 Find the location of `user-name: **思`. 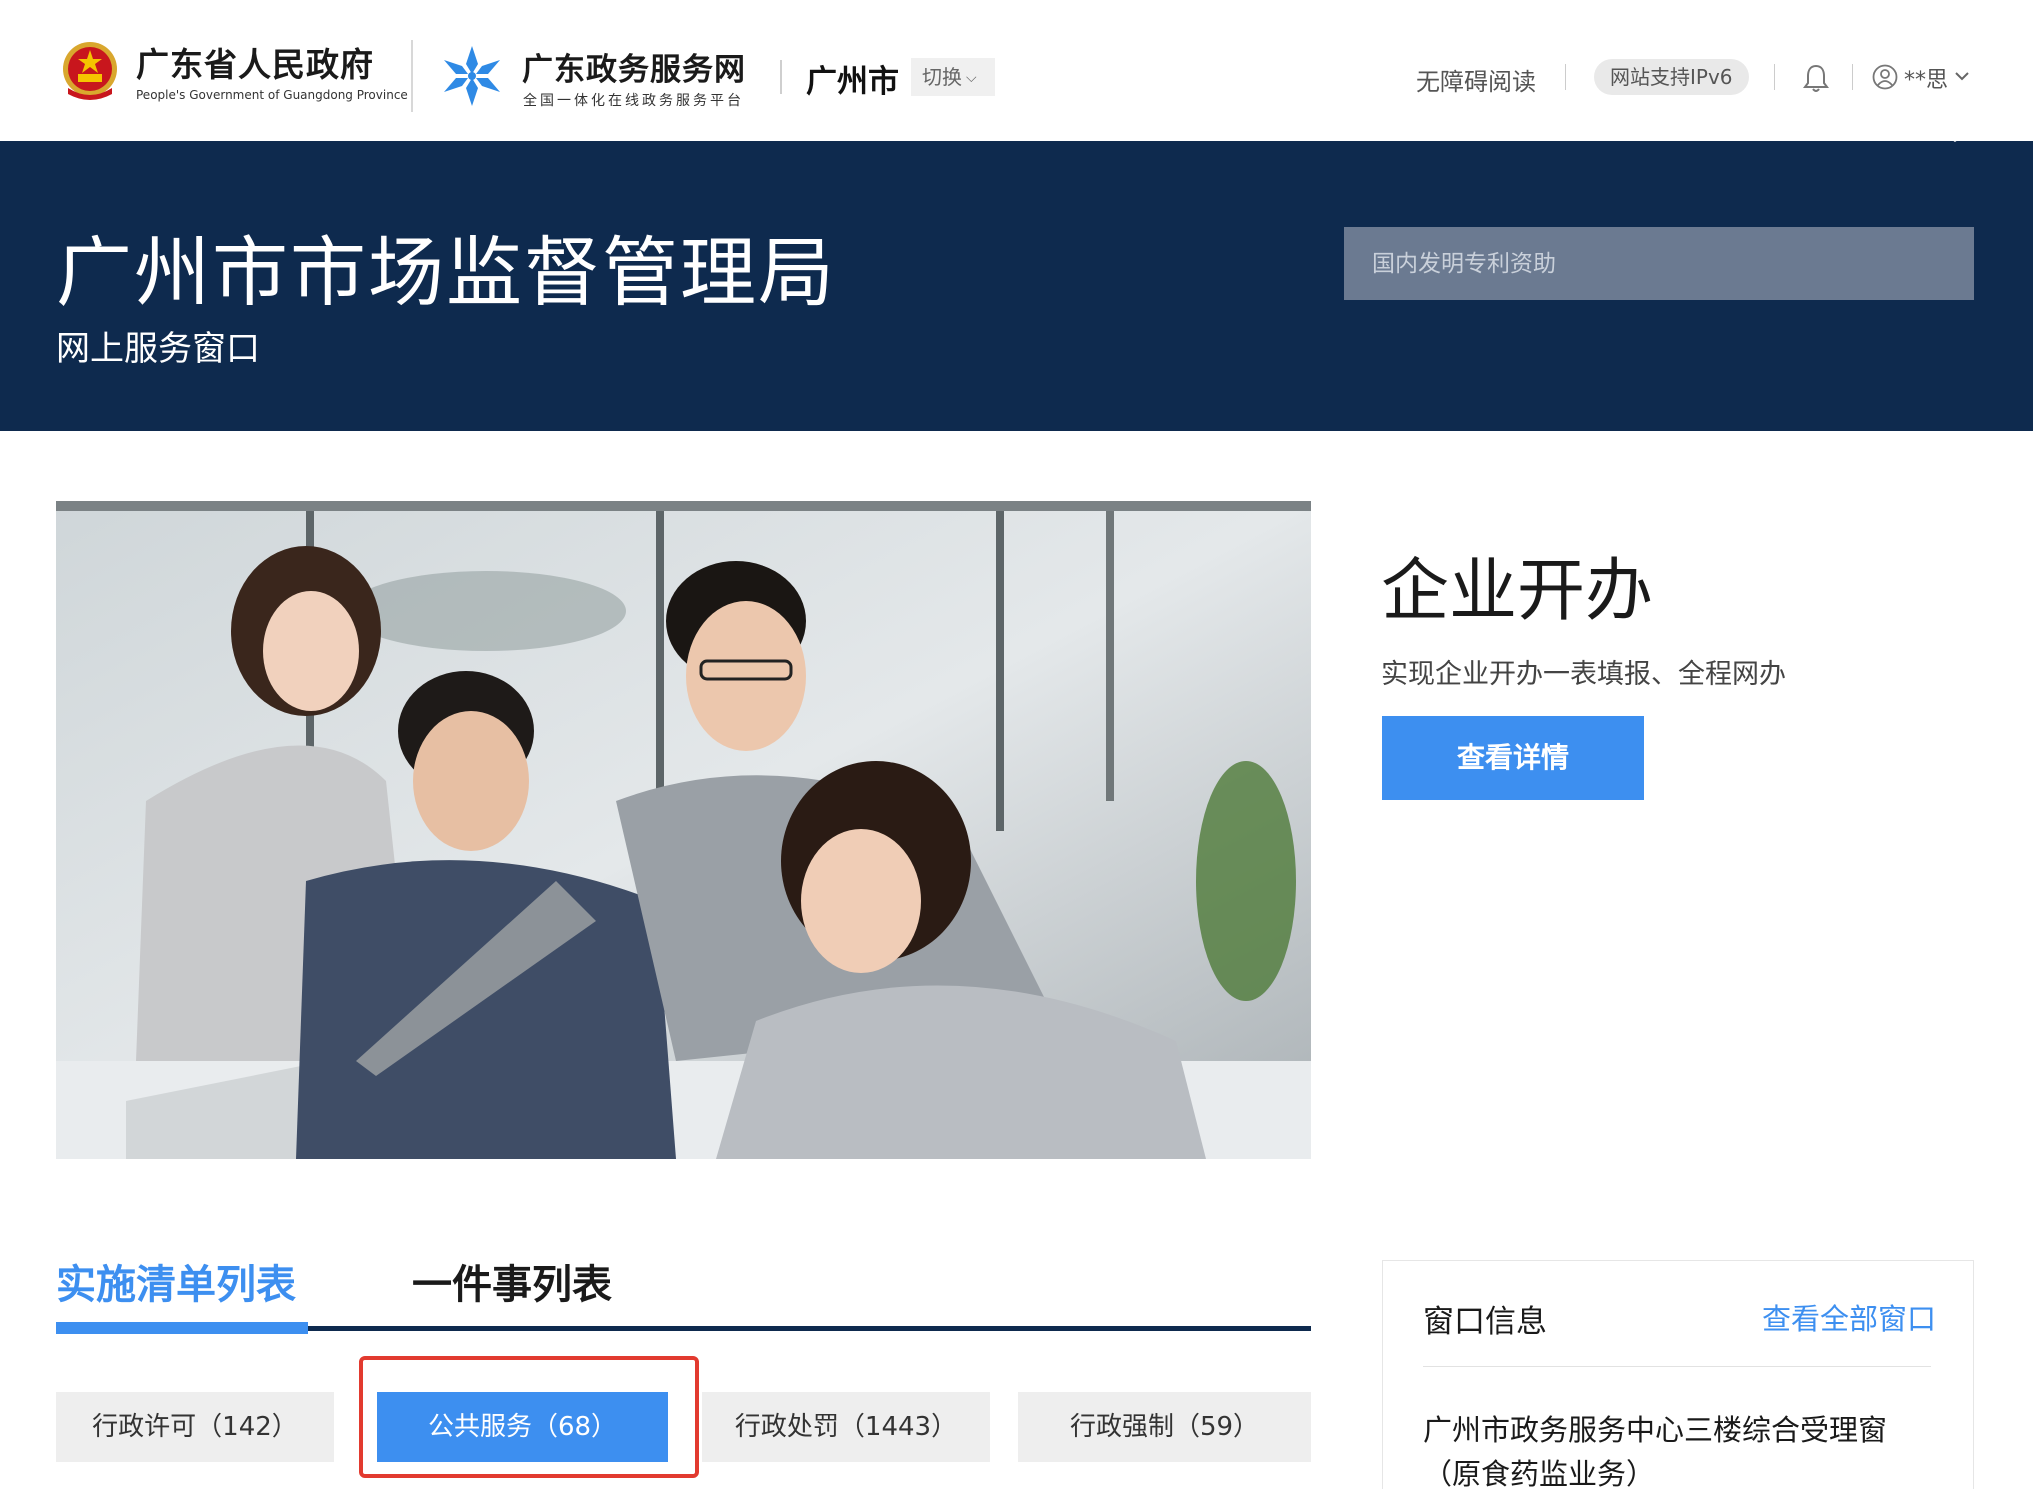

user-name: **思 is located at coordinates (1926, 78).